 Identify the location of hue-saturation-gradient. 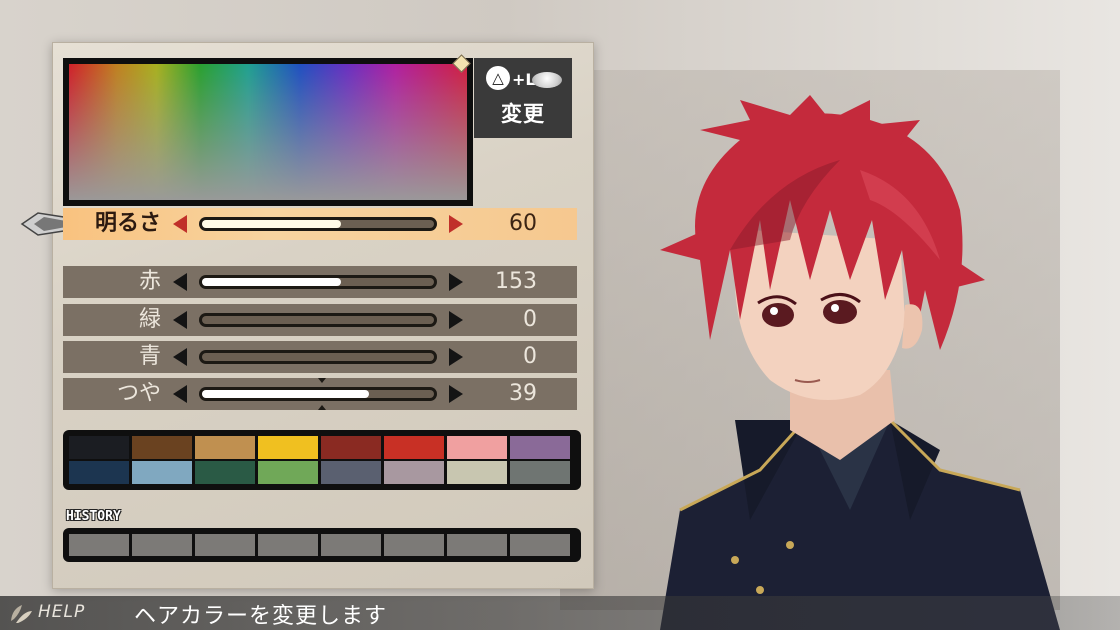
(268, 132).